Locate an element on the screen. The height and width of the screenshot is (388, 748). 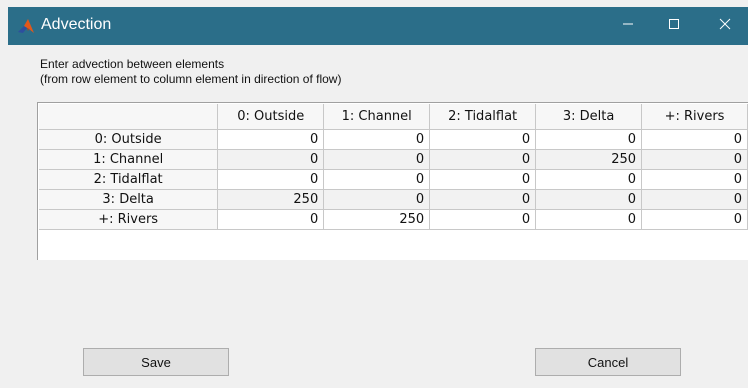
row-header: 0: Outside is located at coordinates (129, 139).